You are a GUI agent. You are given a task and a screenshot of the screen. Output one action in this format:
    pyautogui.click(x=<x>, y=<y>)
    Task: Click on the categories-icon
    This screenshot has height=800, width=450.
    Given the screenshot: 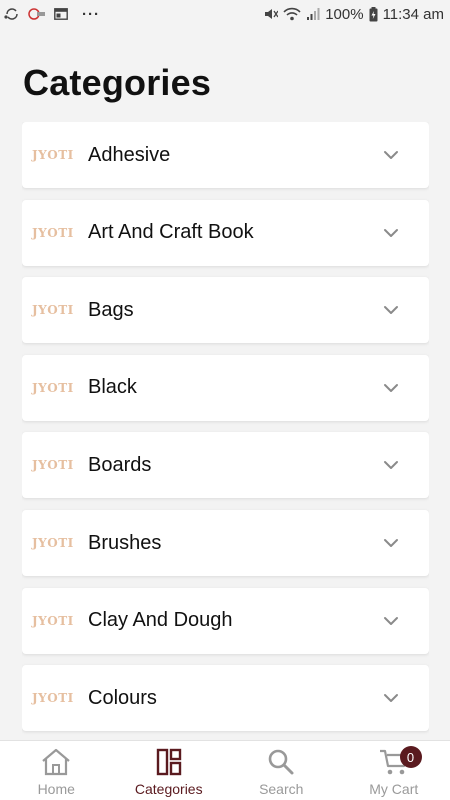 What is the action you would take?
    pyautogui.click(x=169, y=762)
    